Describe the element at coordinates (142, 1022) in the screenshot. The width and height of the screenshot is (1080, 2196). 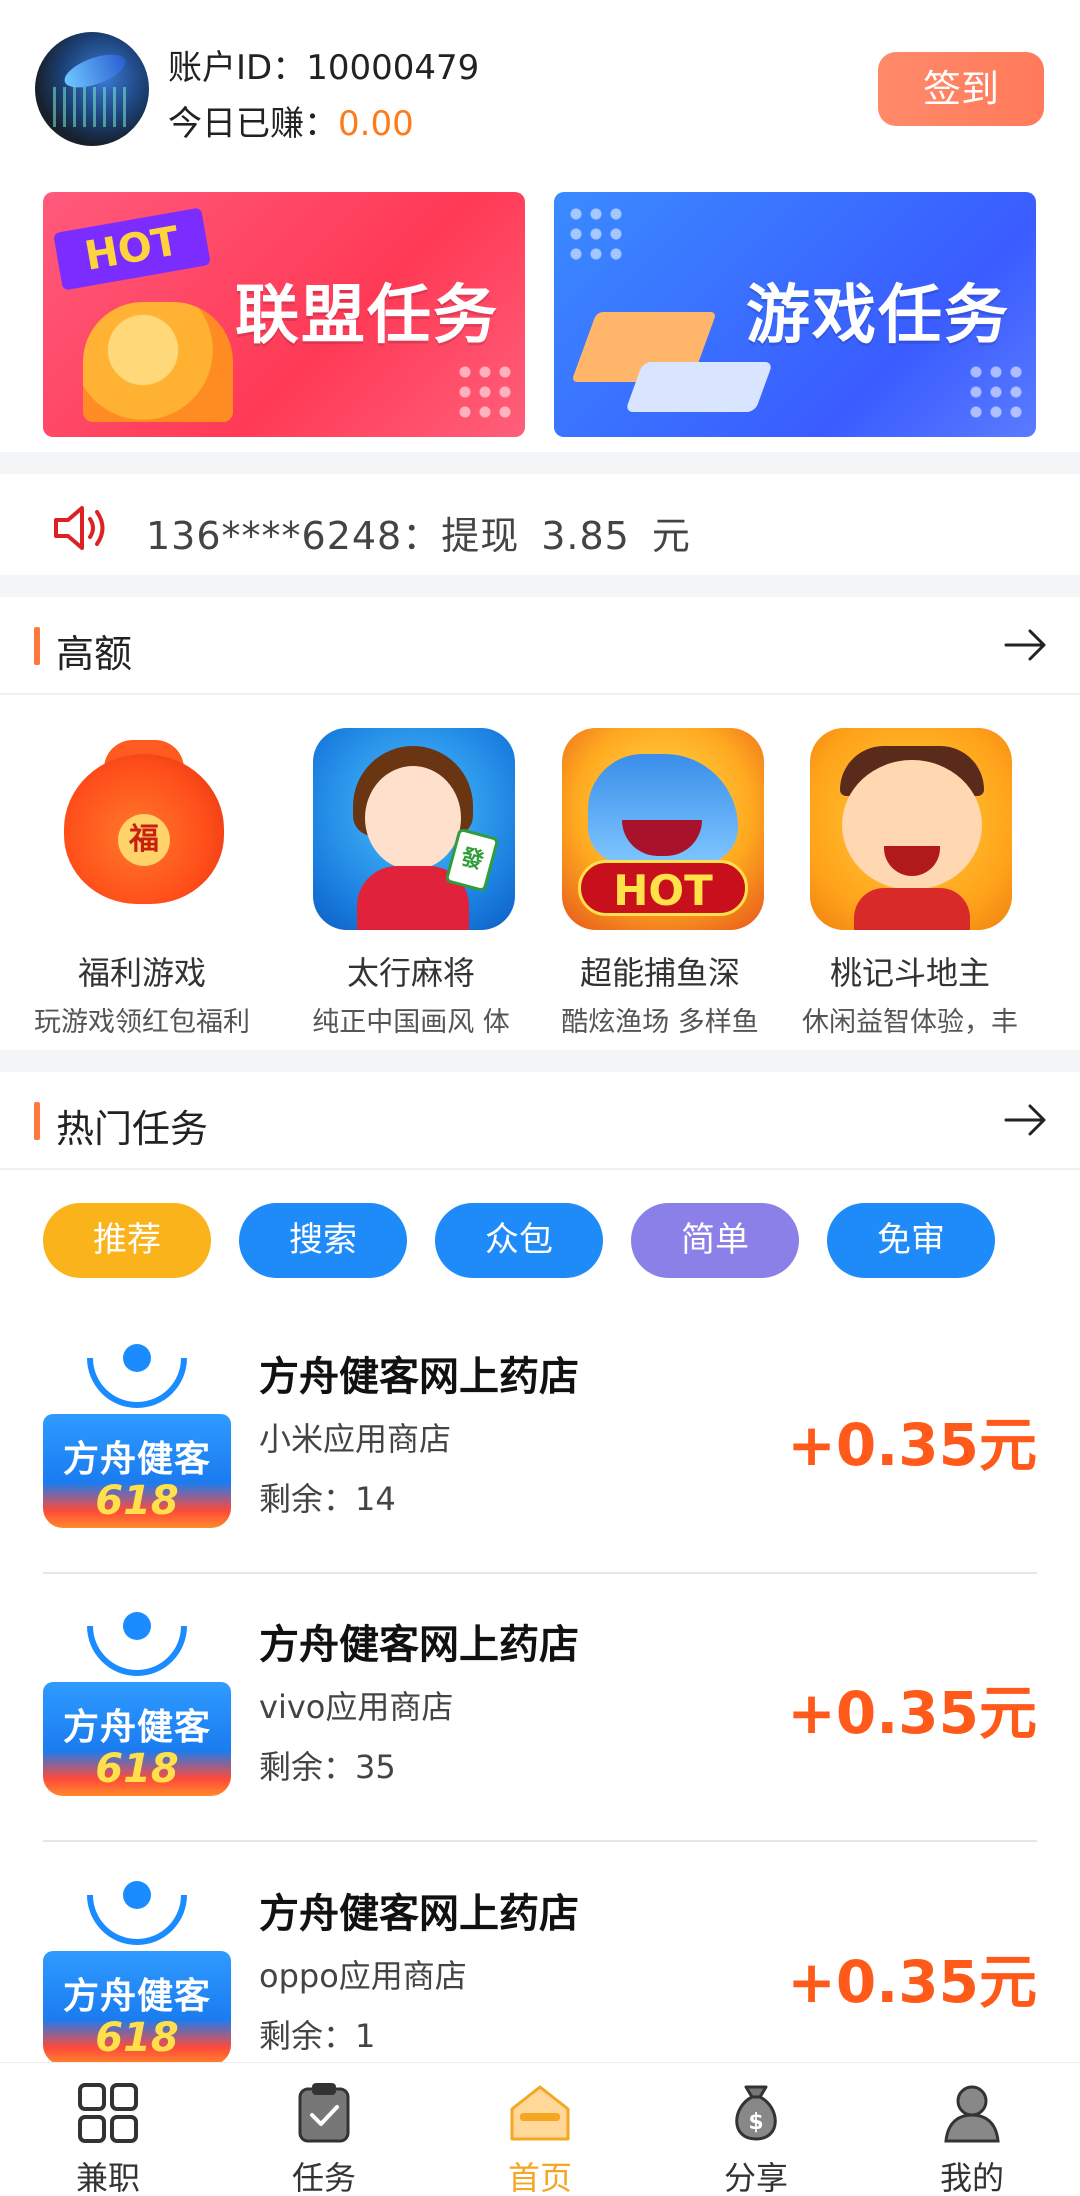
I see `game-desc: 玩游戏领红包福利` at that location.